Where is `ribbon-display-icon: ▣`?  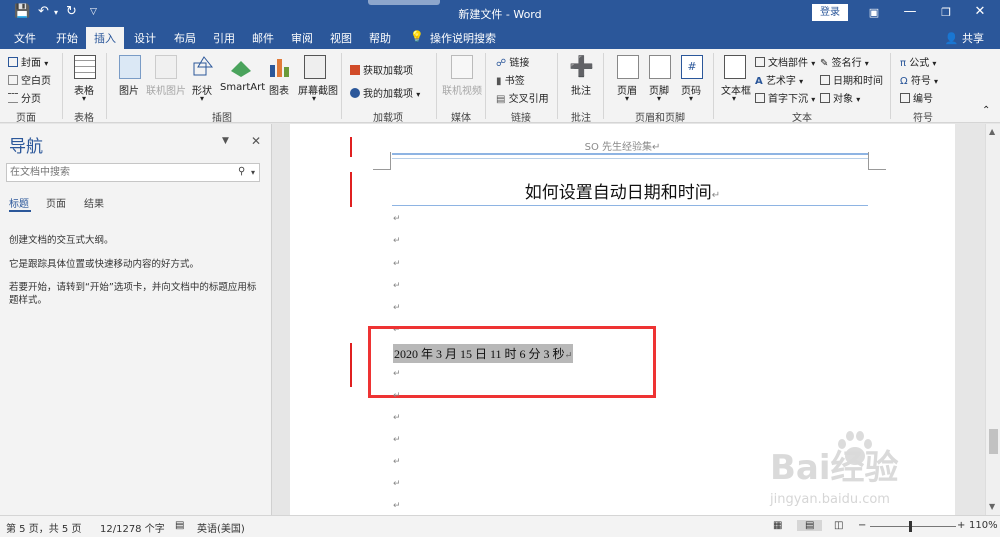
ribbon-display-icon: ▣ is located at coordinates (874, 12).